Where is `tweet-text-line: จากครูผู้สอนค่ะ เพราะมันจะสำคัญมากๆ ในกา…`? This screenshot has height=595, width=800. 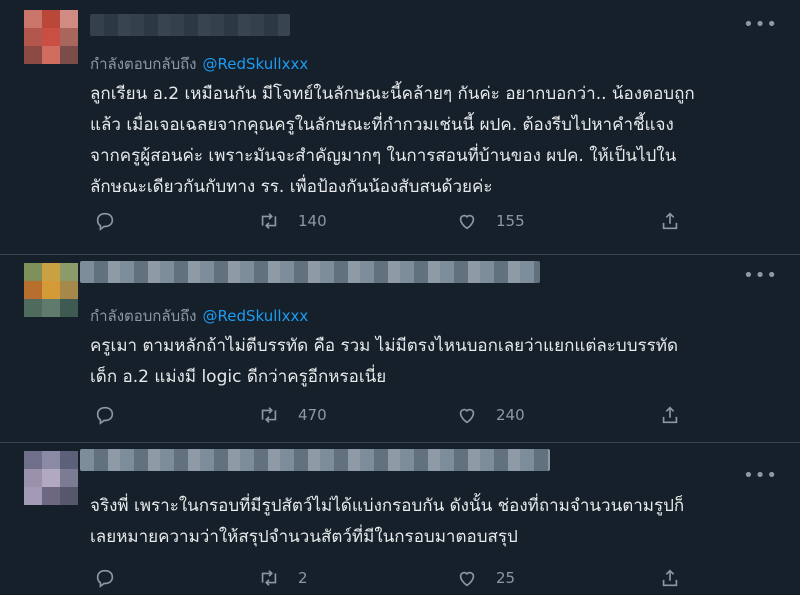
tweet-text-line: จากครูผู้สอนค่ะ เพราะมันจะสำคัญมากๆ ในกา… is located at coordinates (383, 156).